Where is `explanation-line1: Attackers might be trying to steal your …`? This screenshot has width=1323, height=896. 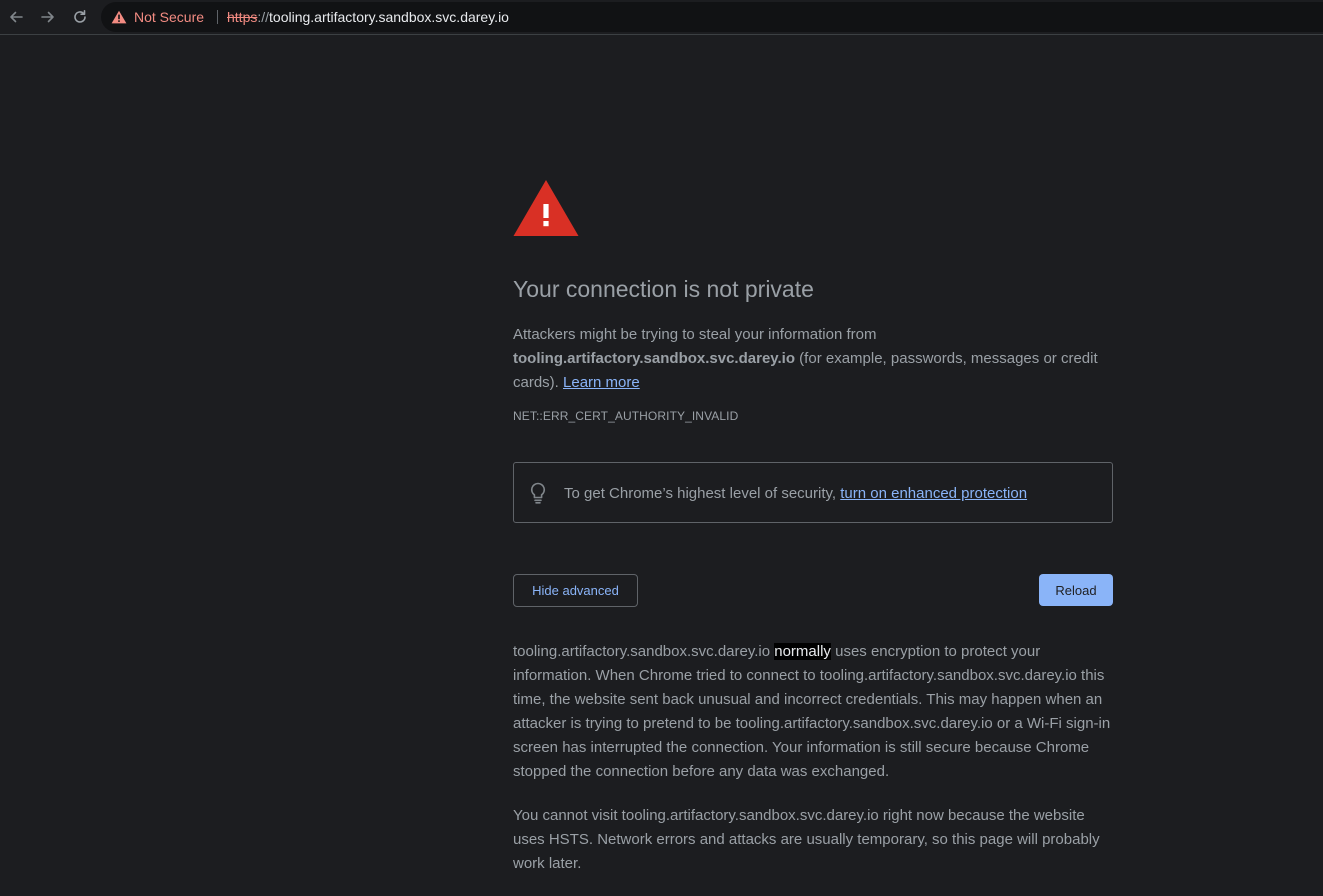
explanation-line1: Attackers might be trying to steal your … is located at coordinates (695, 334).